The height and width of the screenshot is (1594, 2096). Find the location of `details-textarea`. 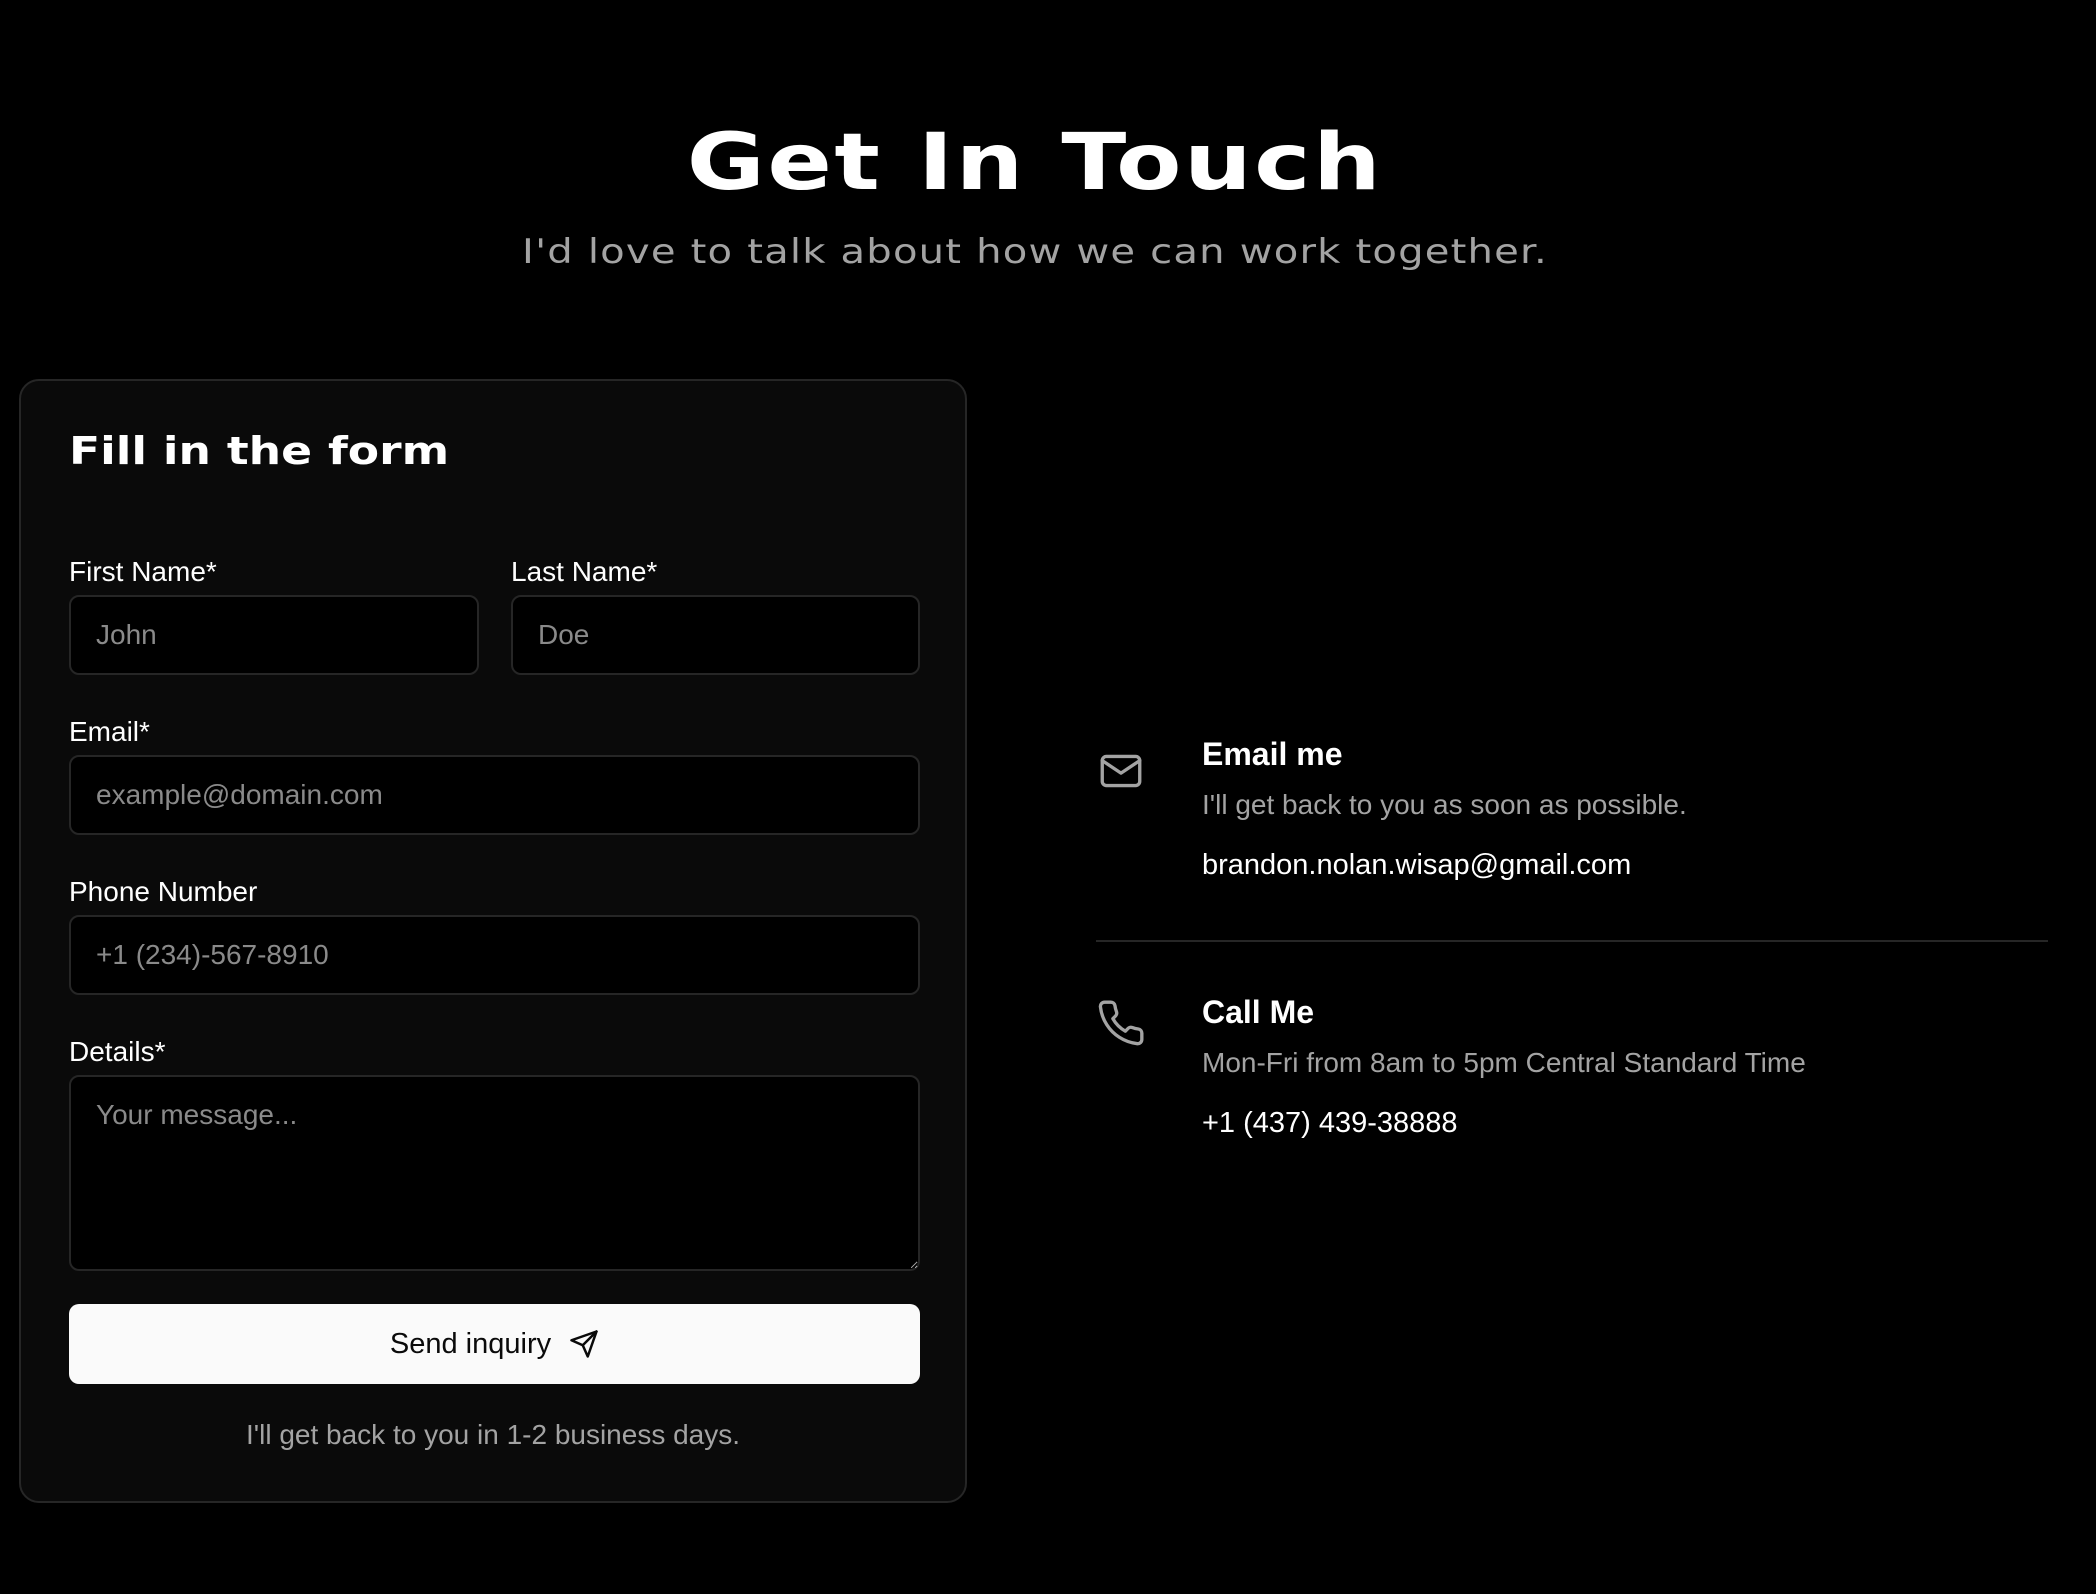

details-textarea is located at coordinates (494, 1173).